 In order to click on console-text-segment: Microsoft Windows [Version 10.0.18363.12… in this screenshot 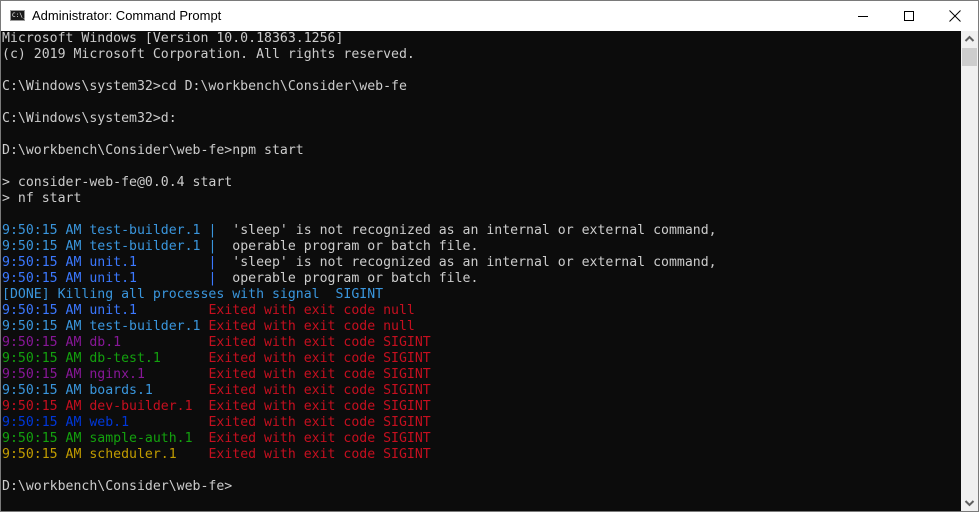, I will do `click(173, 38)`.